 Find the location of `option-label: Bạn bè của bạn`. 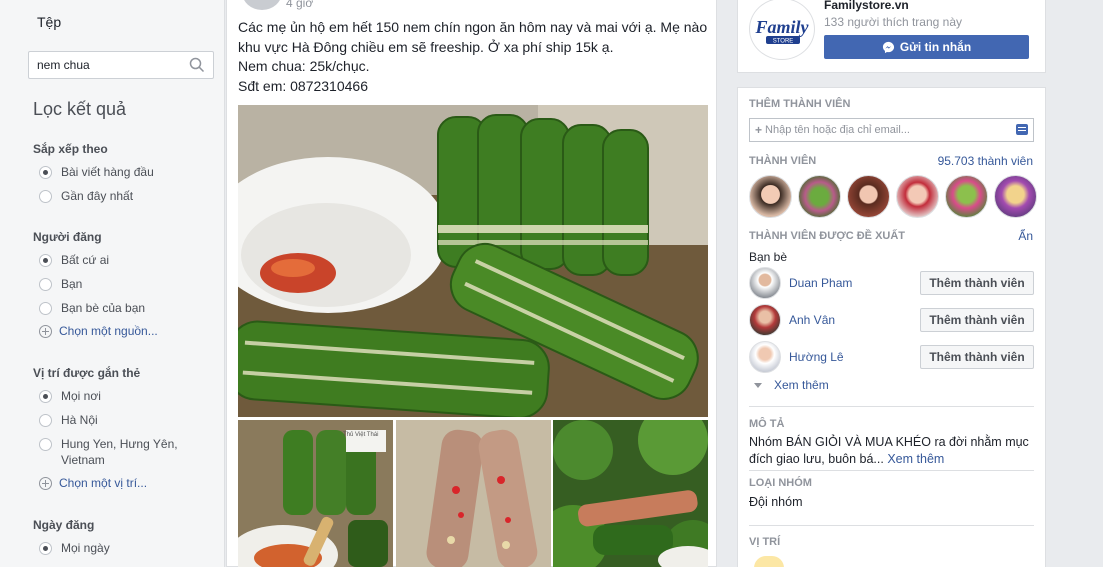

option-label: Bạn bè của bạn is located at coordinates (103, 308).